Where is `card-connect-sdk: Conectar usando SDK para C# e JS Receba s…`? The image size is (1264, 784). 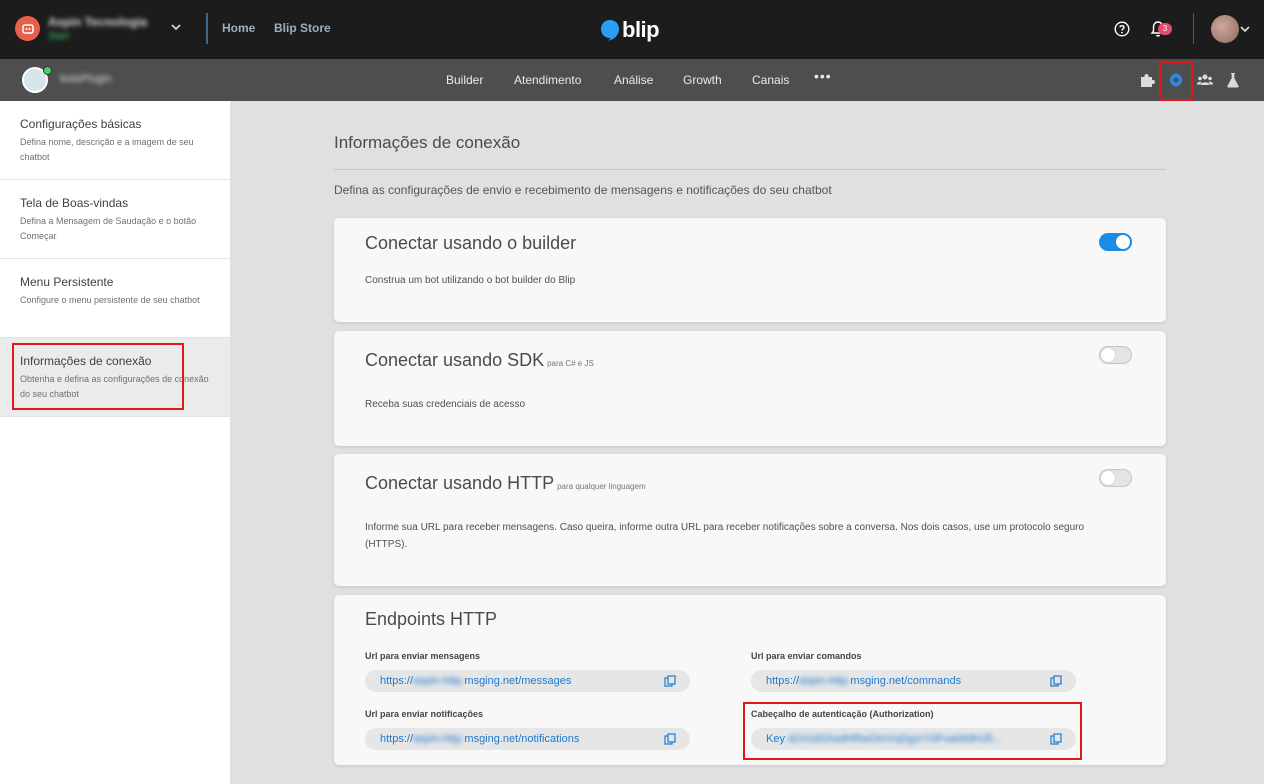
card-connect-sdk: Conectar usando SDK para C# e JS Receba s… is located at coordinates (750, 388).